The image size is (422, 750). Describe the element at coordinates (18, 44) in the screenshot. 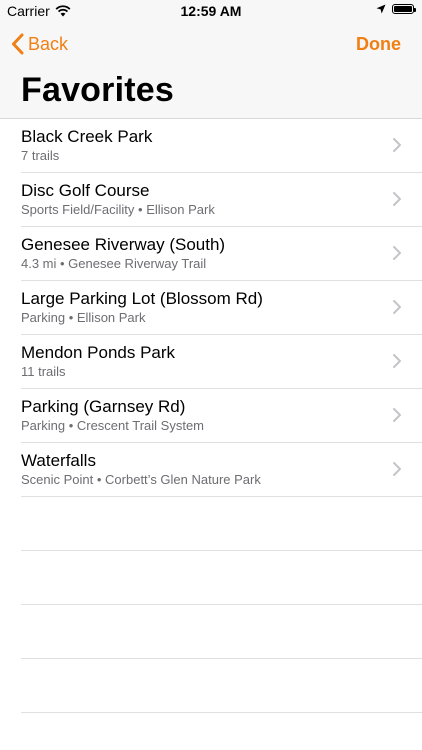

I see `chevron-left-icon` at that location.